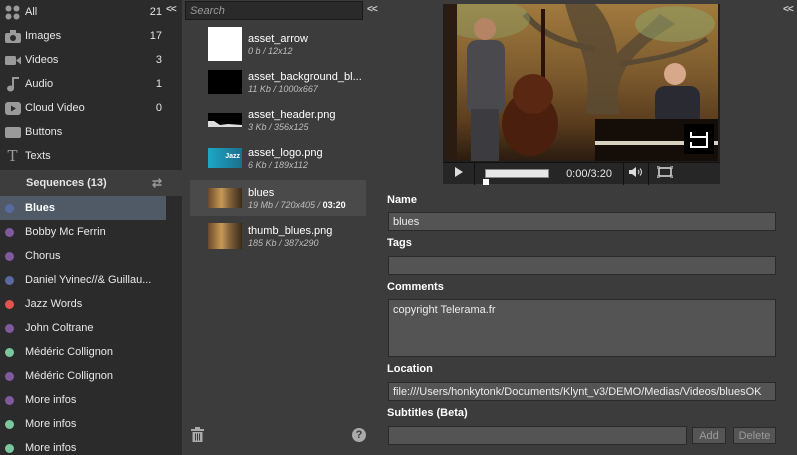 The height and width of the screenshot is (455, 797). What do you see at coordinates (537, 435) in the screenshot?
I see `subtitles-field` at bounding box center [537, 435].